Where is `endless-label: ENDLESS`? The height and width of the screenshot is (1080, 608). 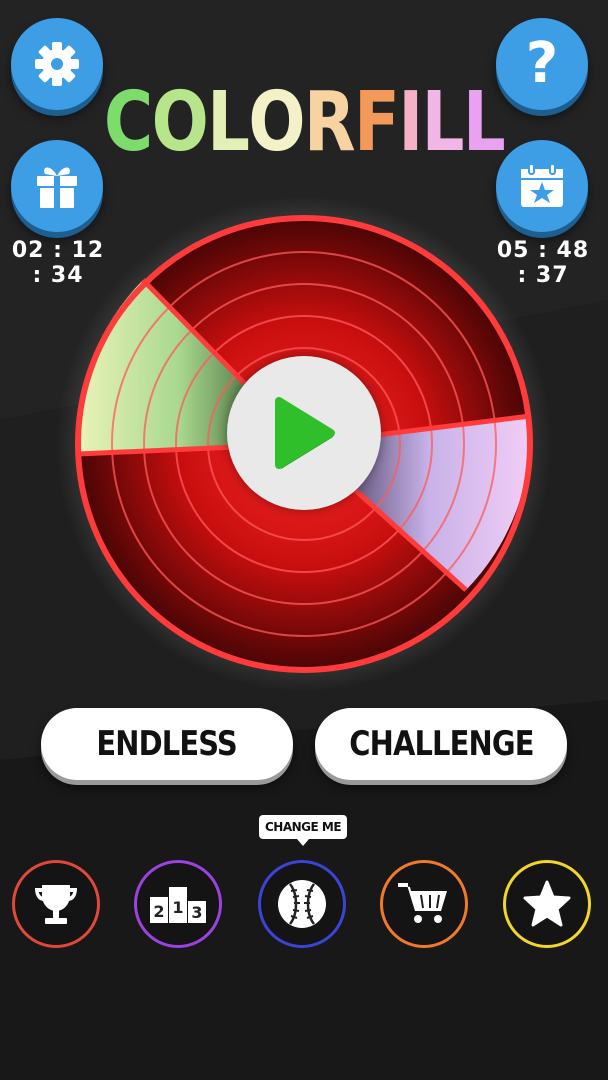 endless-label: ENDLESS is located at coordinates (167, 744).